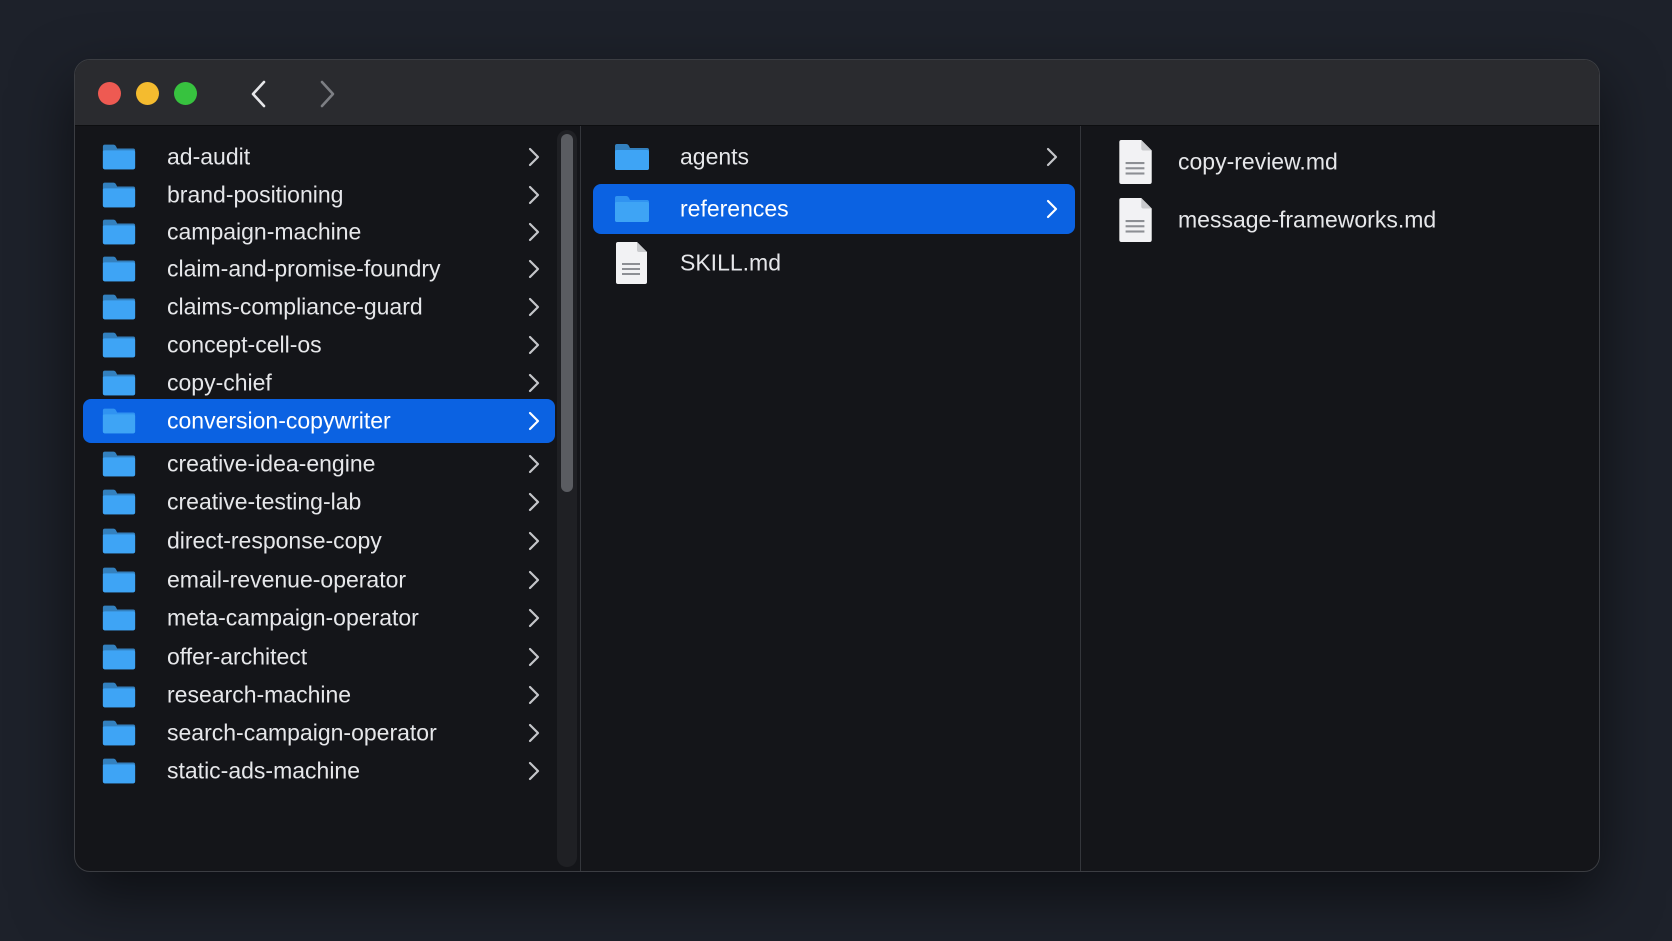  Describe the element at coordinates (244, 344) in the screenshot. I see `item-label: concept-cell-os` at that location.